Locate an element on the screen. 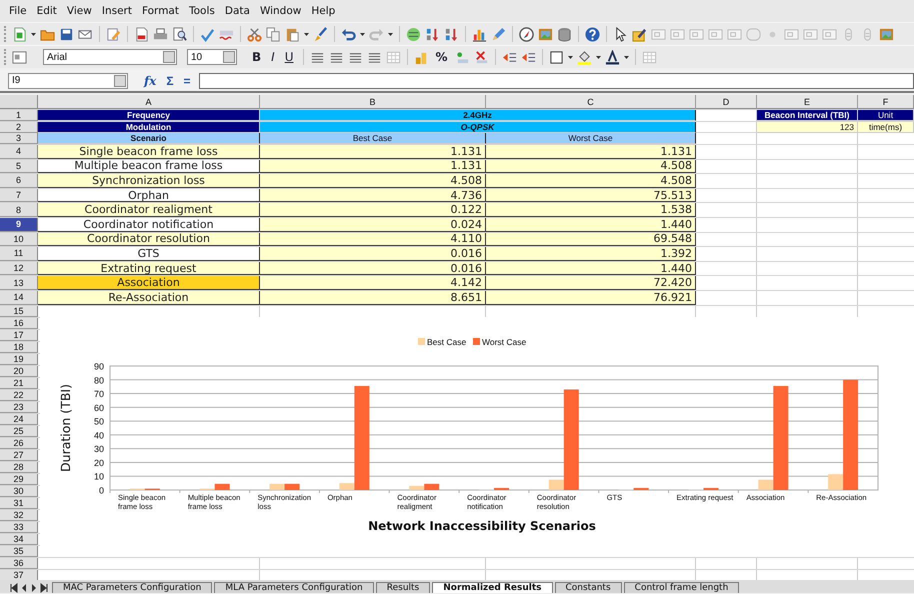  sheet-tab: Constants is located at coordinates (588, 587).